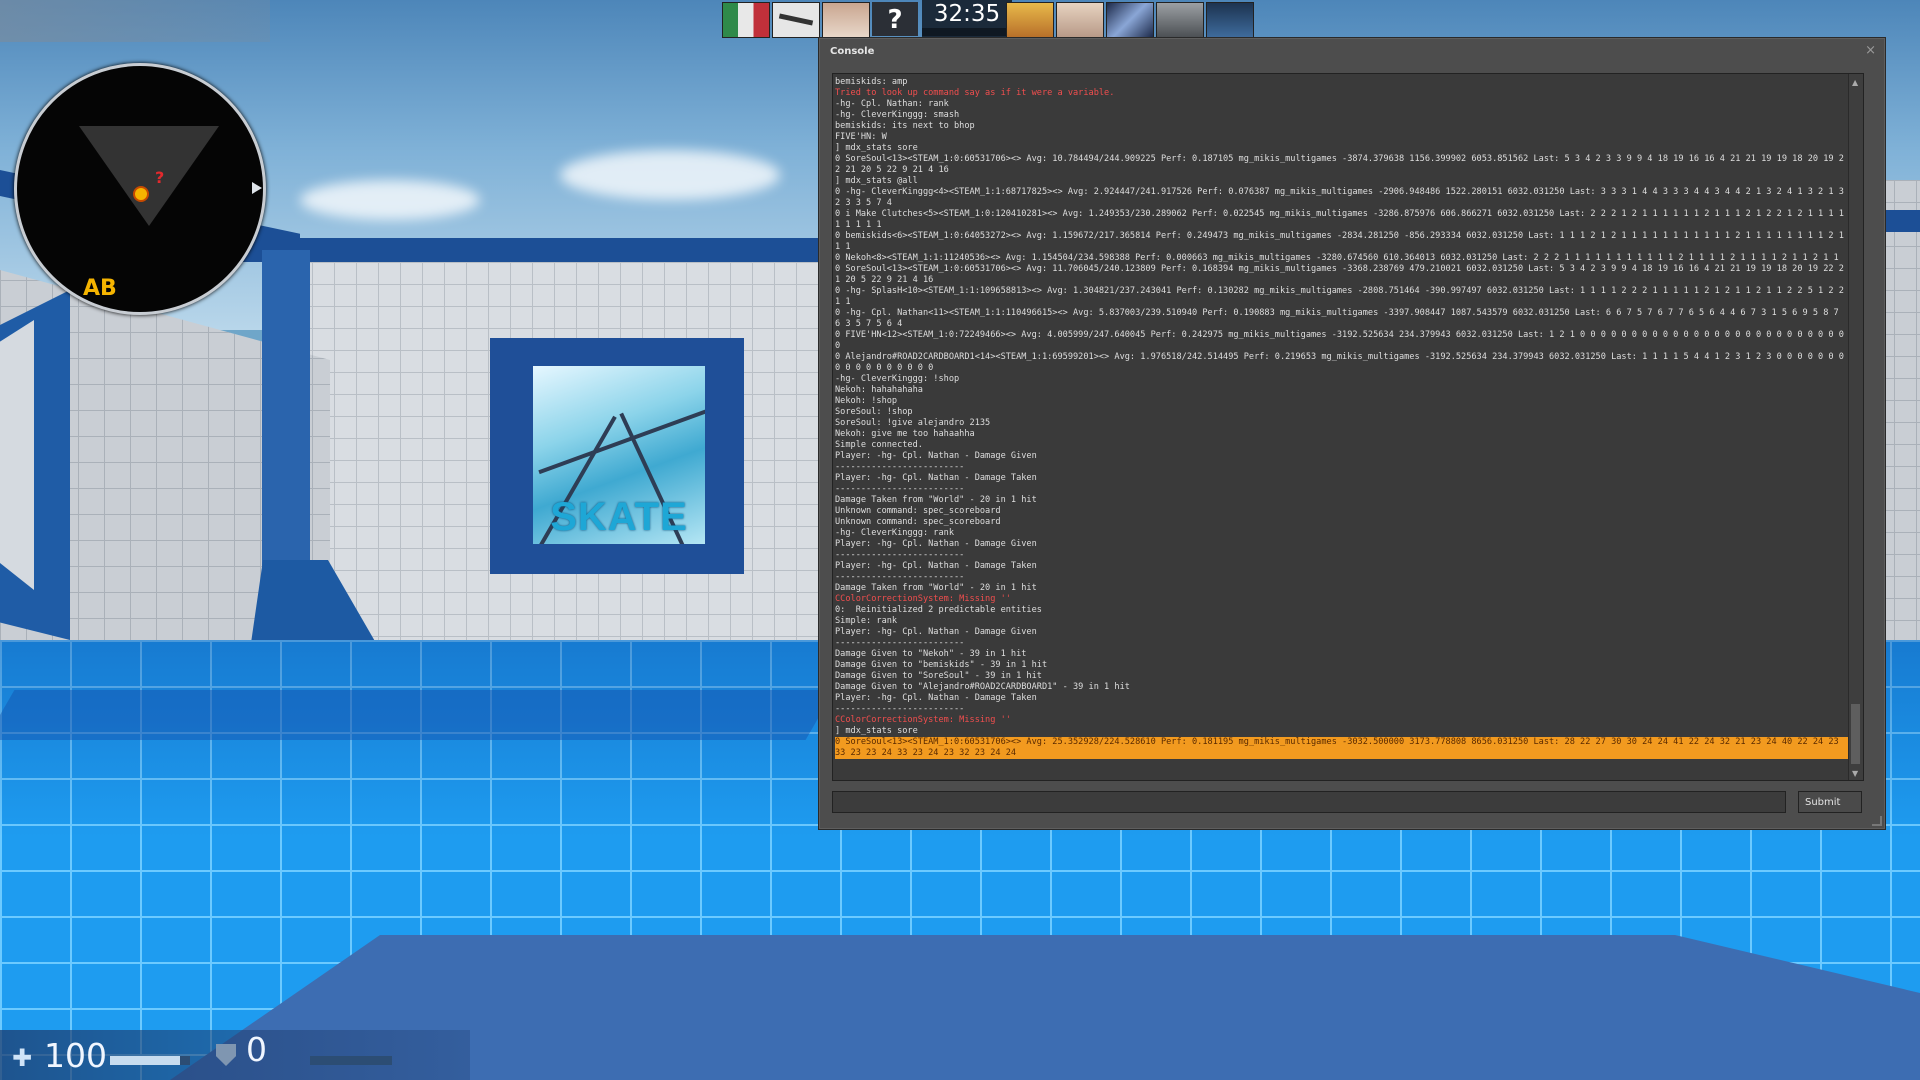 This screenshot has height=1080, width=1920. What do you see at coordinates (257, 188) in the screenshot?
I see `radar-north-arrow-icon` at bounding box center [257, 188].